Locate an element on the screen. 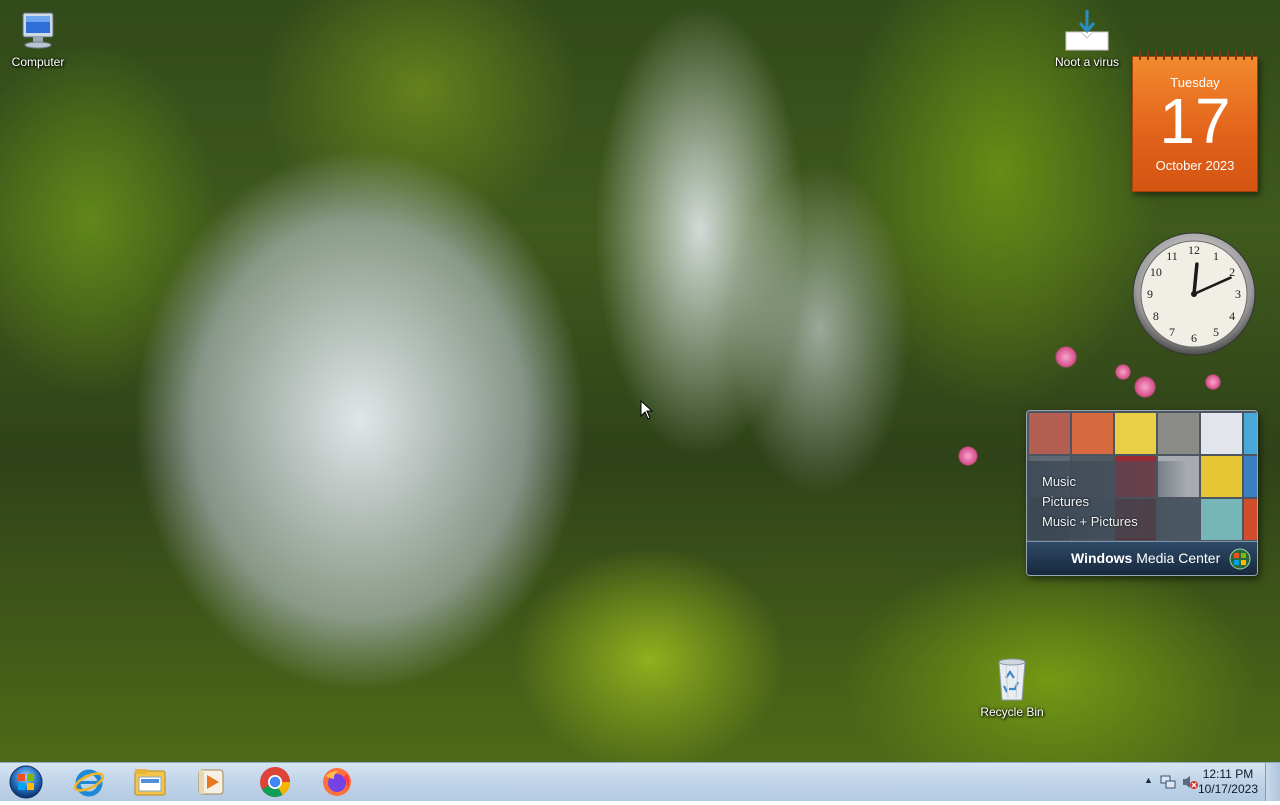  internet-explorer-icon is located at coordinates (89, 783).